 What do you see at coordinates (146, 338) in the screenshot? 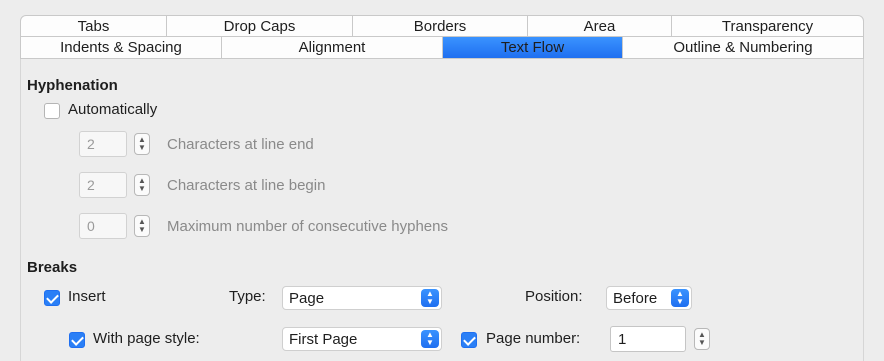
I see `page-style-label: With page style:` at bounding box center [146, 338].